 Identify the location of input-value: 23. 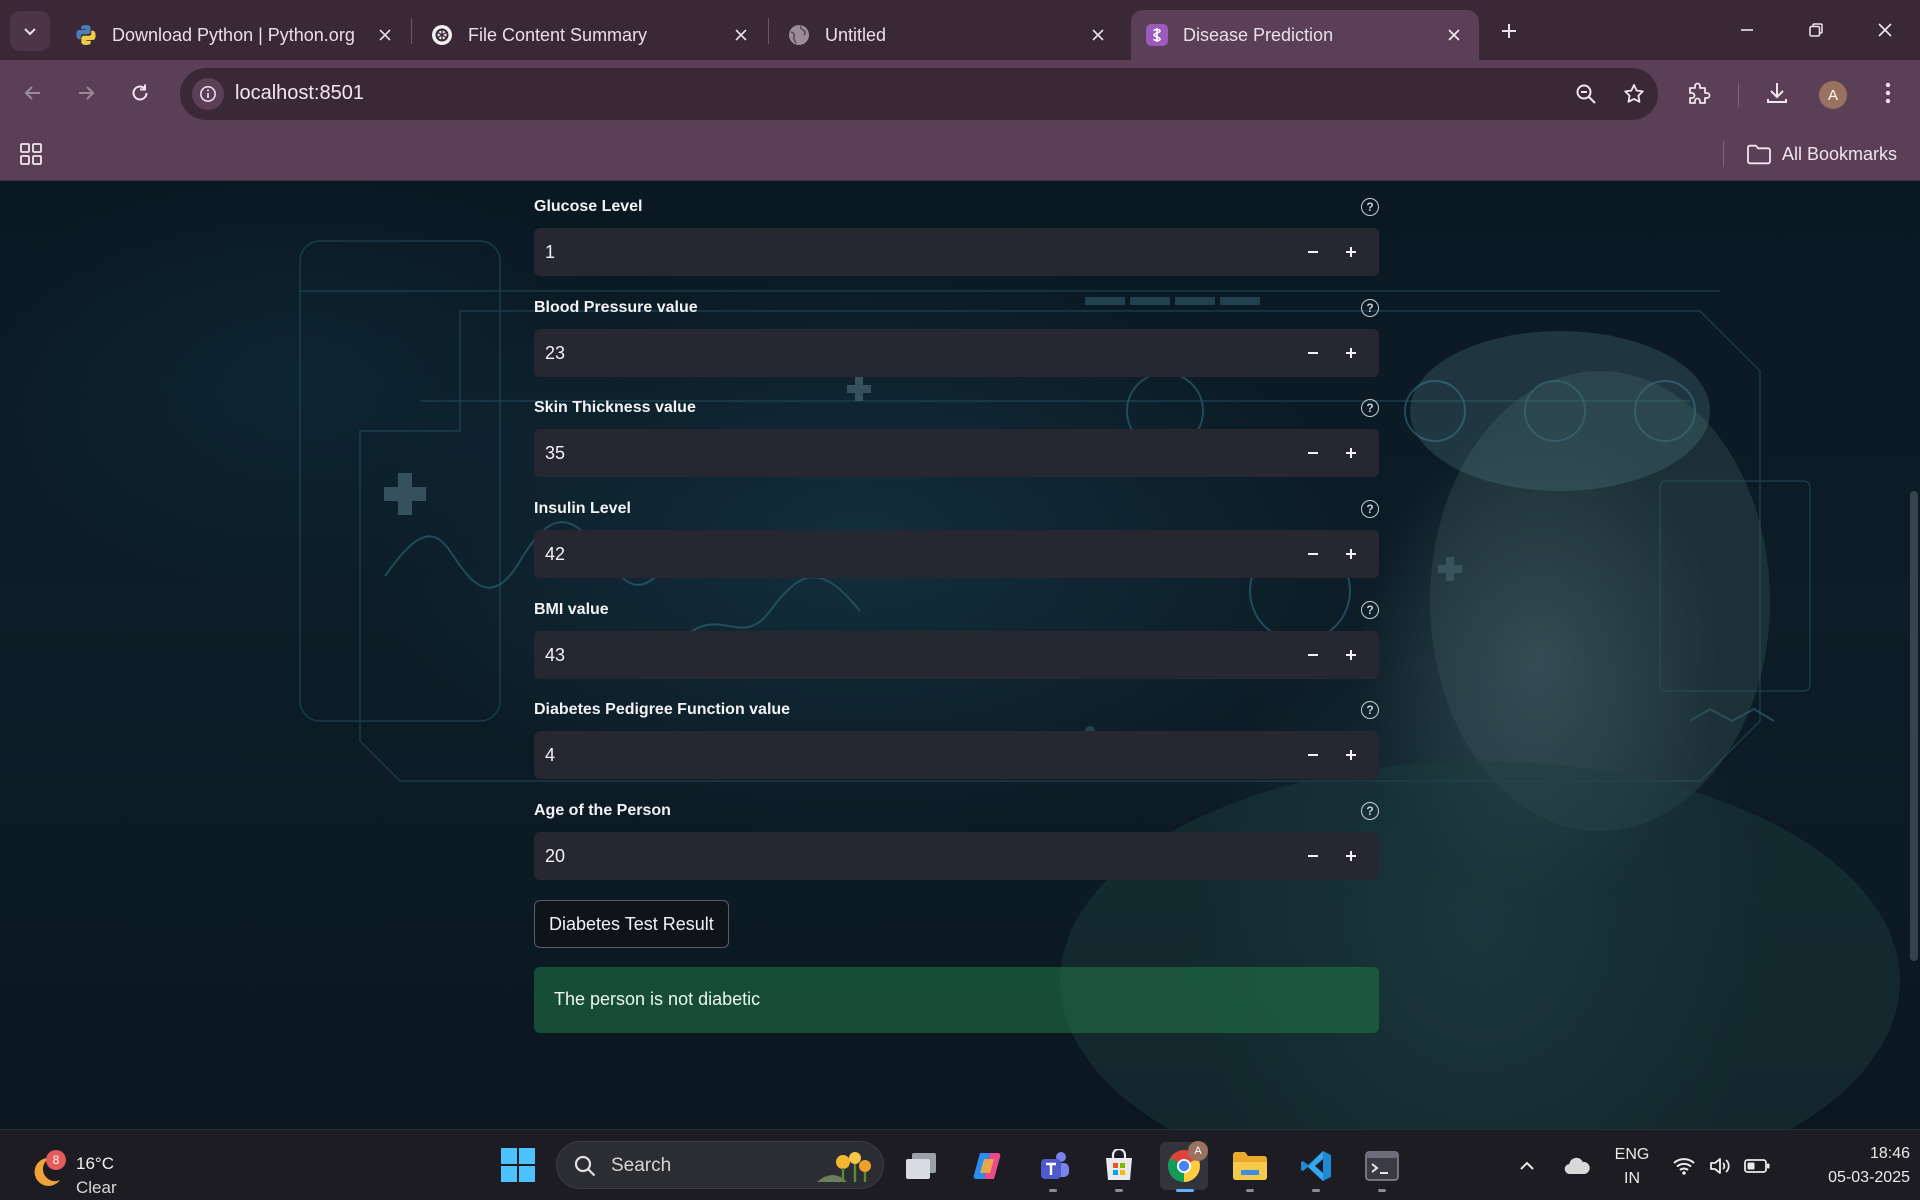
(555, 353).